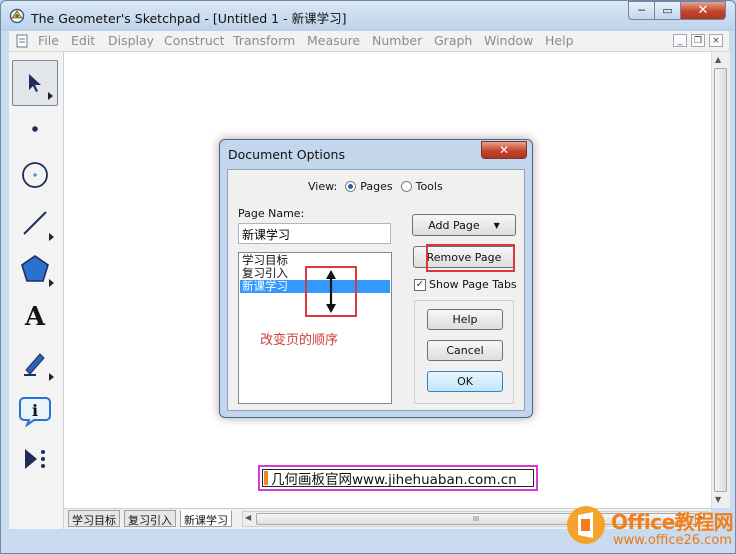  I want to click on menu-window: Window, so click(508, 40).